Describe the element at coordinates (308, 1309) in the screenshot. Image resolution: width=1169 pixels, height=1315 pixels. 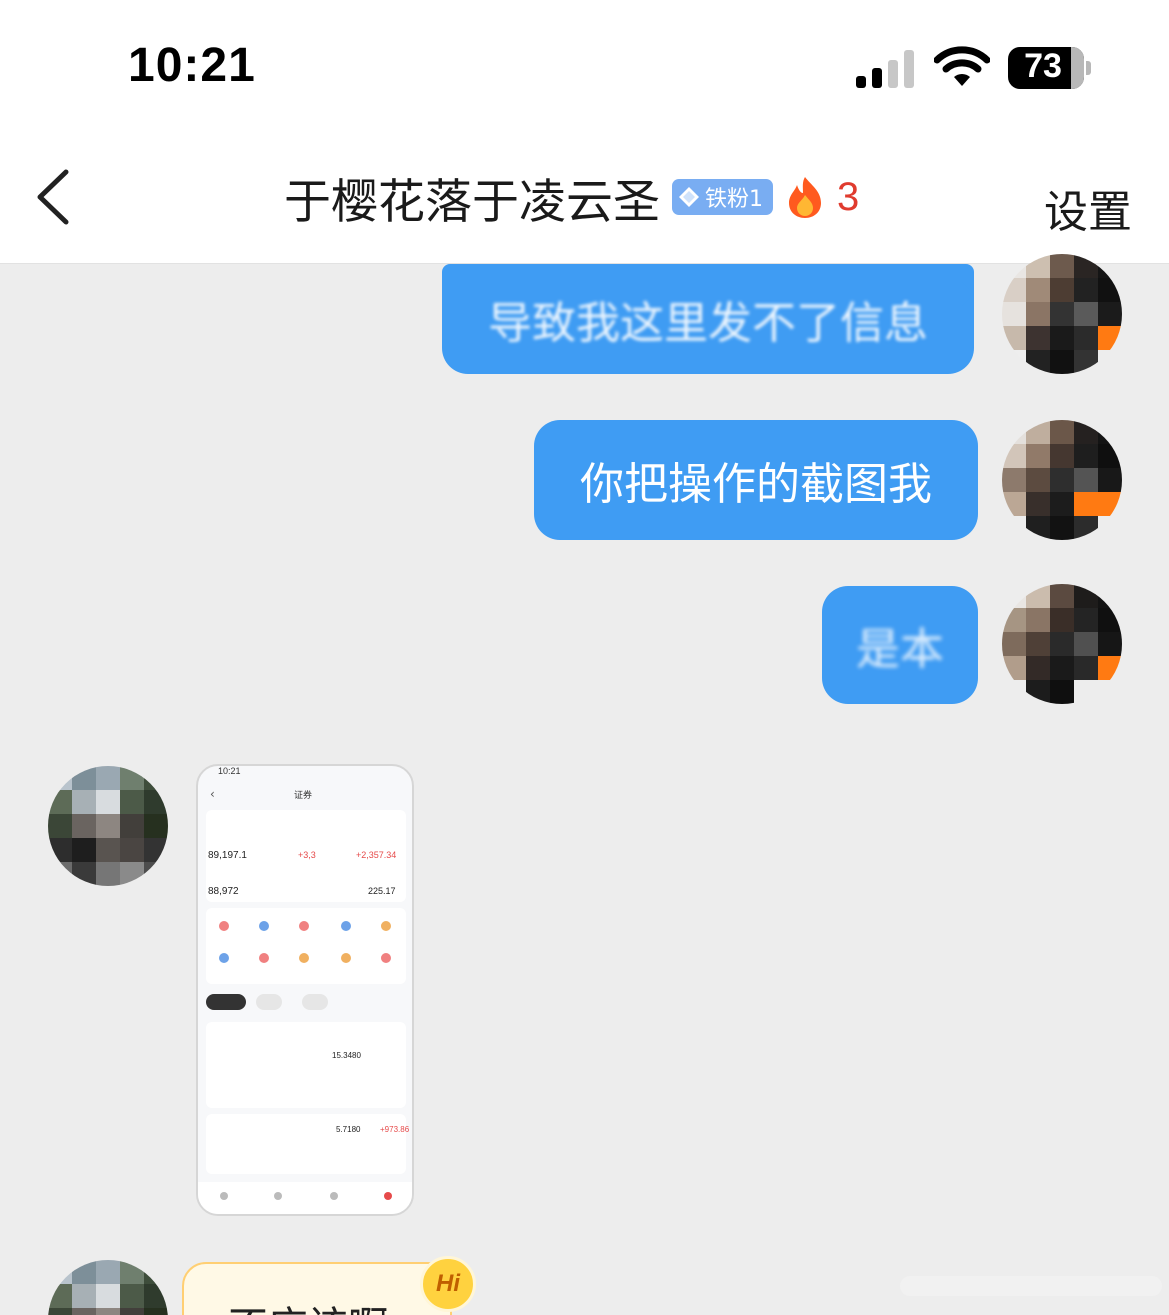
I see `message-text: 不应该啊` at that location.